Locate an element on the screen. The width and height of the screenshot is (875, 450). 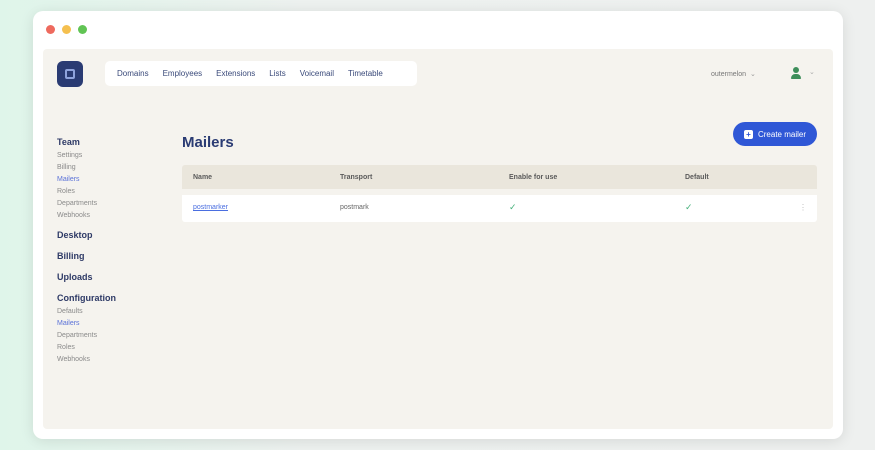
title-bar is located at coordinates (438, 29).